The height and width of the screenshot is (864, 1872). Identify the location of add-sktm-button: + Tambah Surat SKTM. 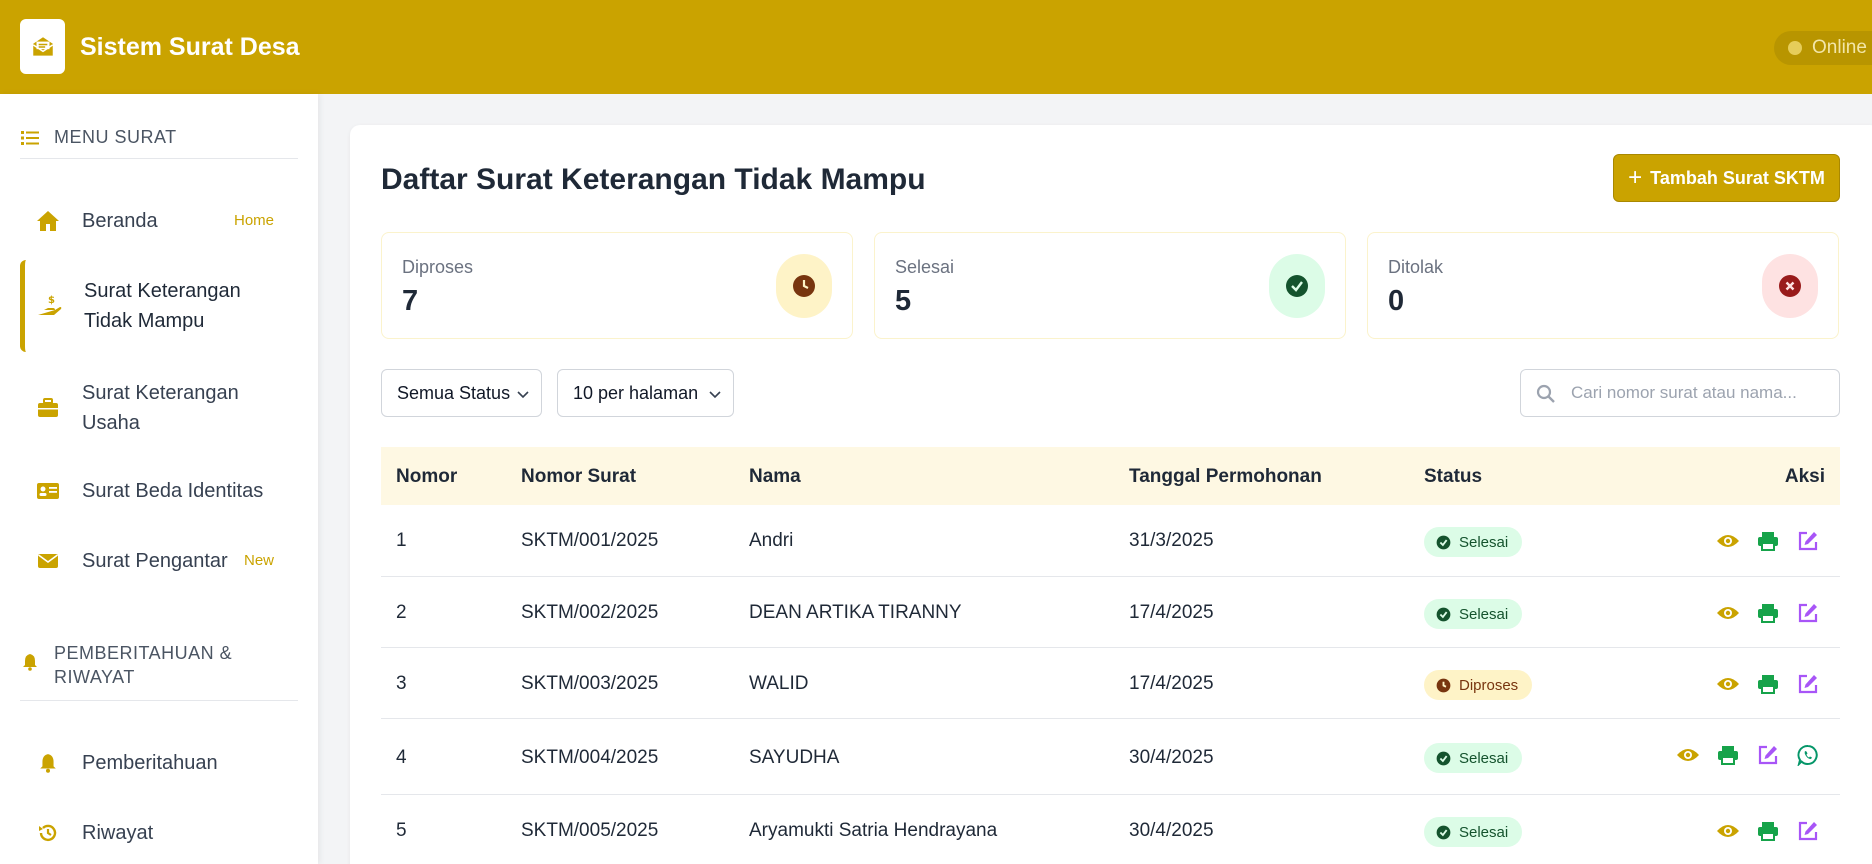
(1726, 178).